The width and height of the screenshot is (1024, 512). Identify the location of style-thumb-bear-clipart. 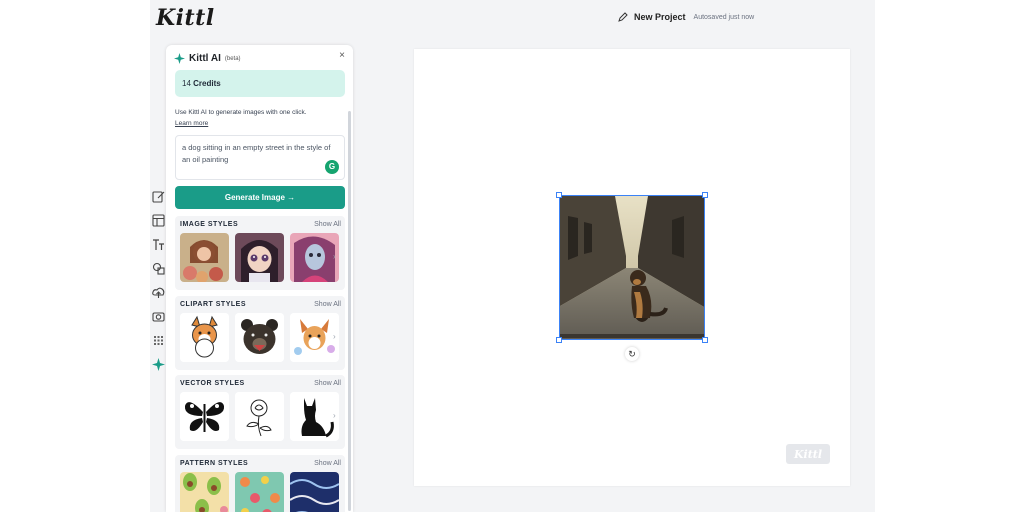
(259, 337).